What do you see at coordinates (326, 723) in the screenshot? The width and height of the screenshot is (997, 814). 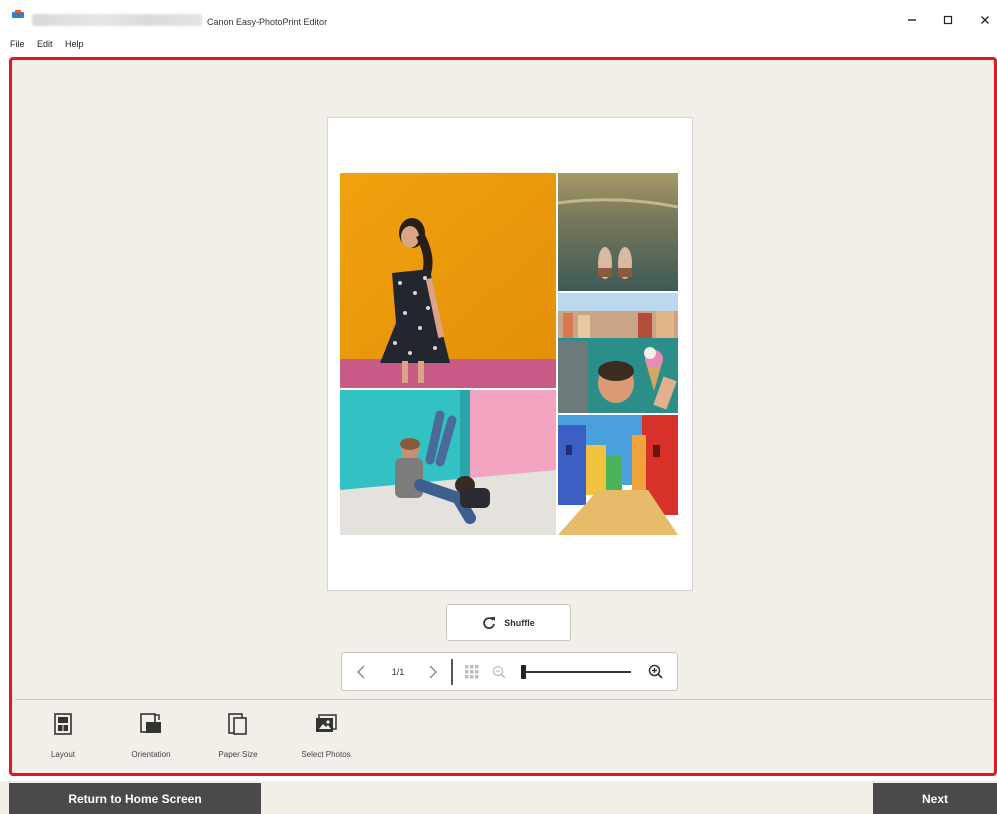 I see `select-photos-icon` at bounding box center [326, 723].